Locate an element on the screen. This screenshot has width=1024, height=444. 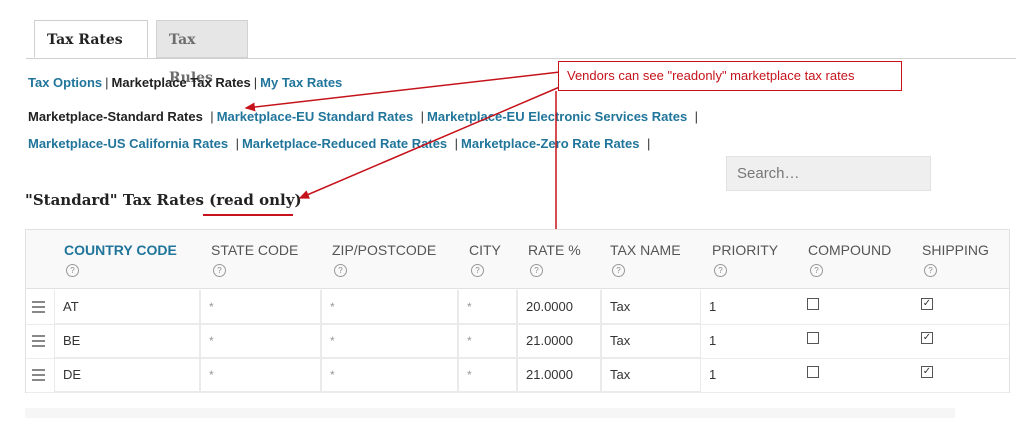
tax-options-link: Tax Options is located at coordinates (65, 82).